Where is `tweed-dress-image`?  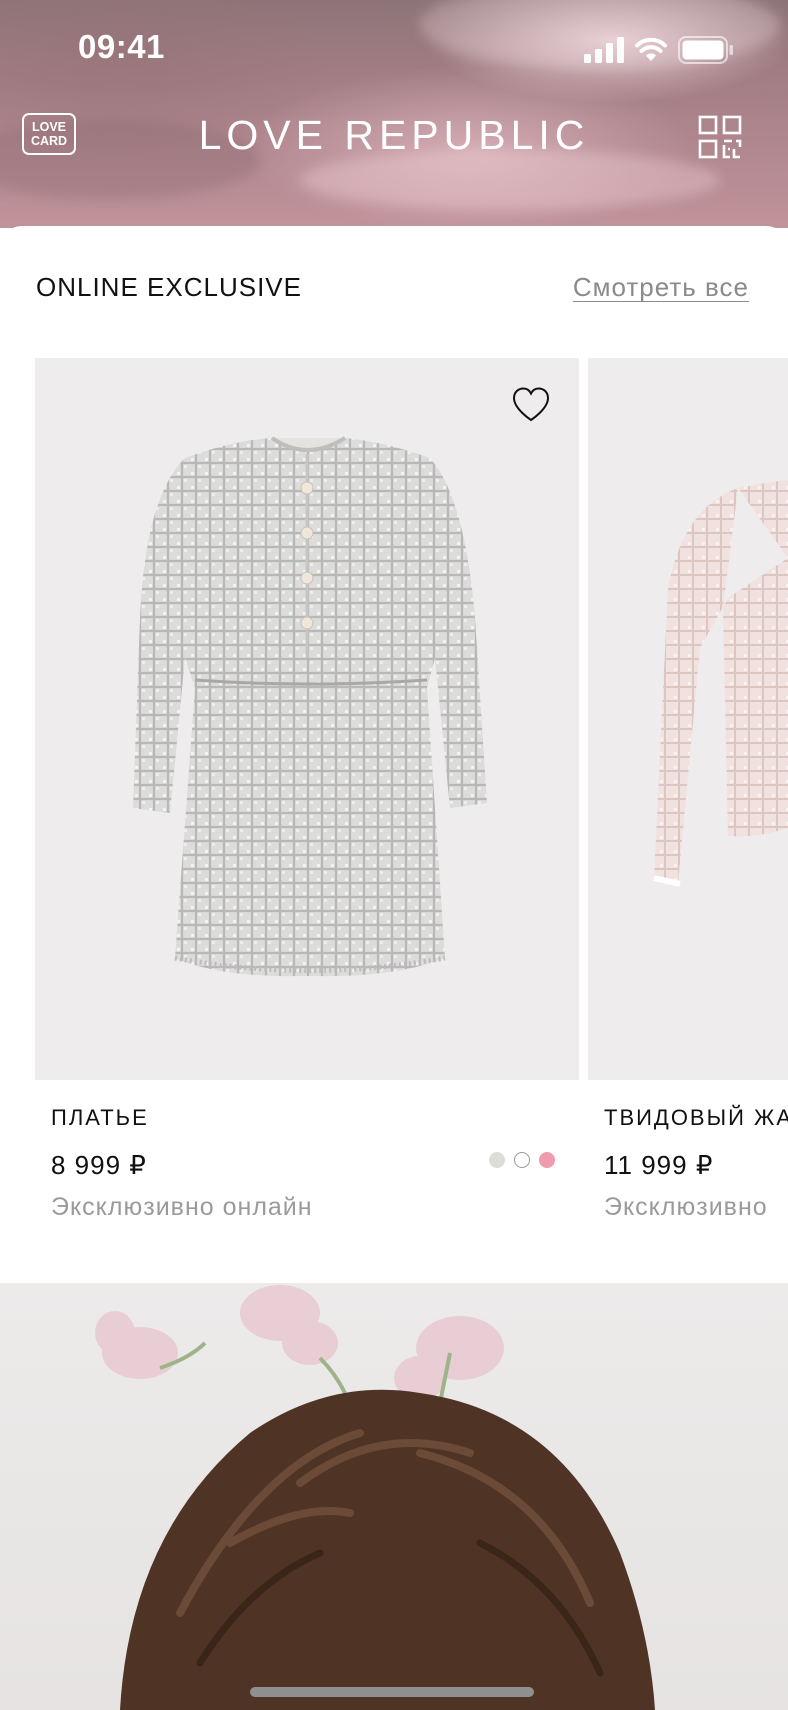 tweed-dress-image is located at coordinates (310, 706).